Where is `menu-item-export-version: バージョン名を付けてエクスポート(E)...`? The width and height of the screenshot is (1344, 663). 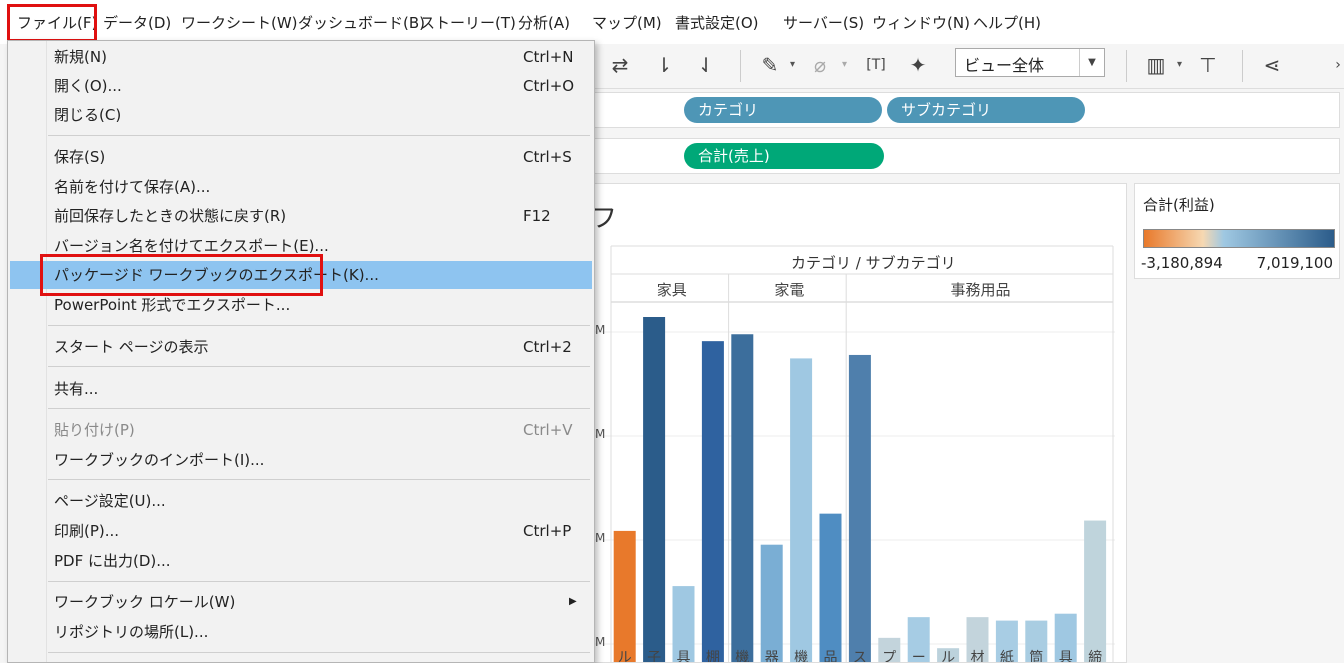
menu-item-export-version: バージョン名を付けてエクスポート(E)... is located at coordinates (301, 246).